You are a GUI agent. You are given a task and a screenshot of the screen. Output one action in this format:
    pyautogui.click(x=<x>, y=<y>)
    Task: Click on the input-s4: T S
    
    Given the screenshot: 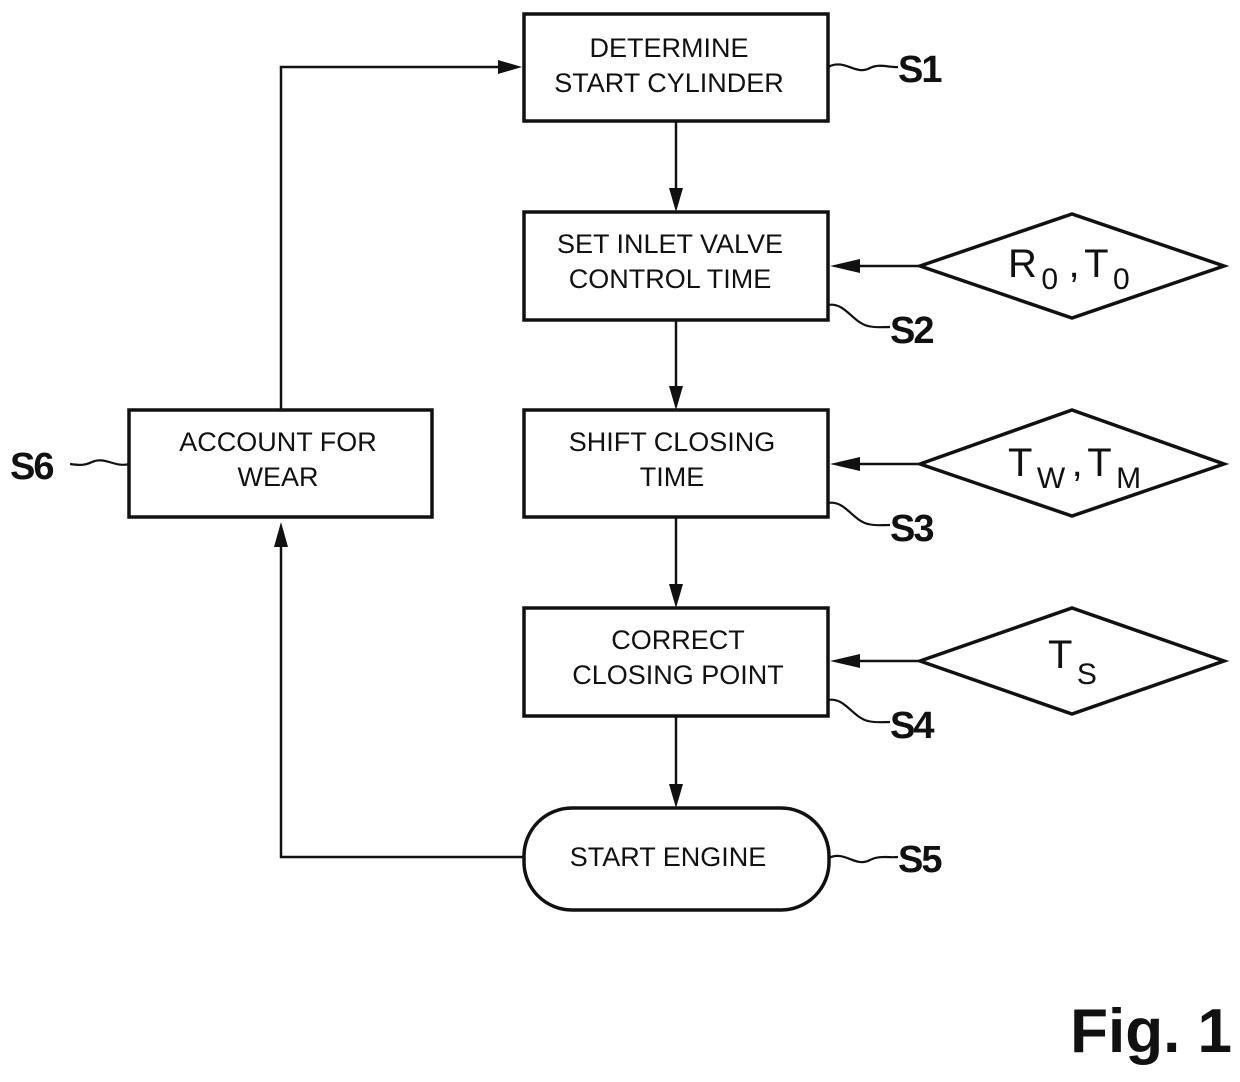 What is the action you would take?
    pyautogui.click(x=1072, y=661)
    